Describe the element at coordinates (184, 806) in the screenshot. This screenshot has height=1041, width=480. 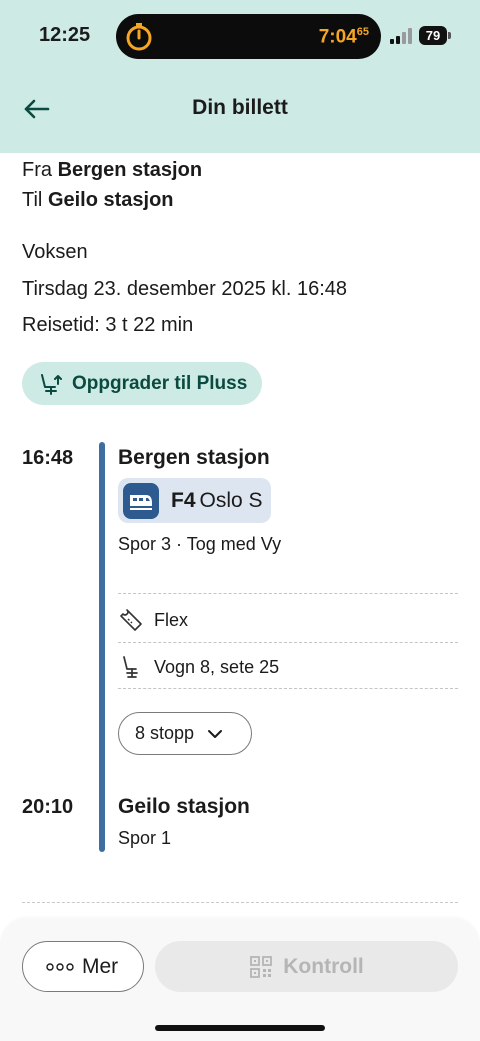
I see `arrival-station: Geilo stasjon` at that location.